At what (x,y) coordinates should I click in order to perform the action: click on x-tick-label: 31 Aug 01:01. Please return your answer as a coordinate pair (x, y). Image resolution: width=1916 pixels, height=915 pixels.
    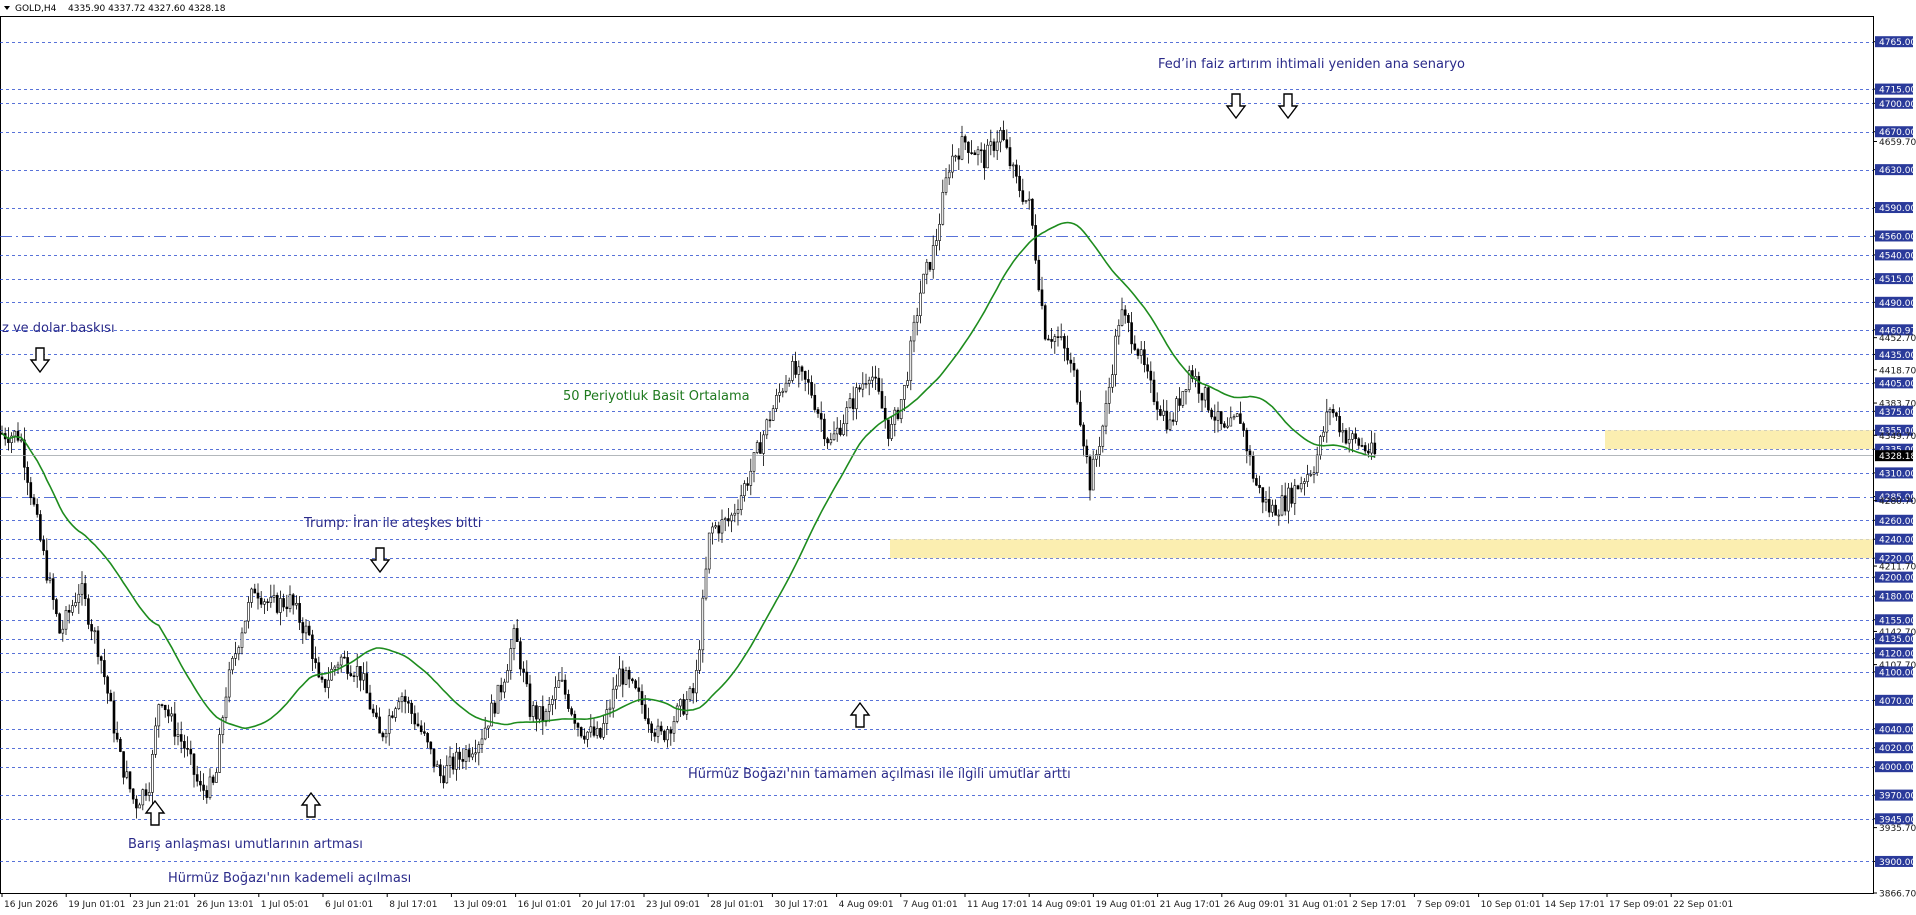
    Looking at the image, I should click on (1318, 905).